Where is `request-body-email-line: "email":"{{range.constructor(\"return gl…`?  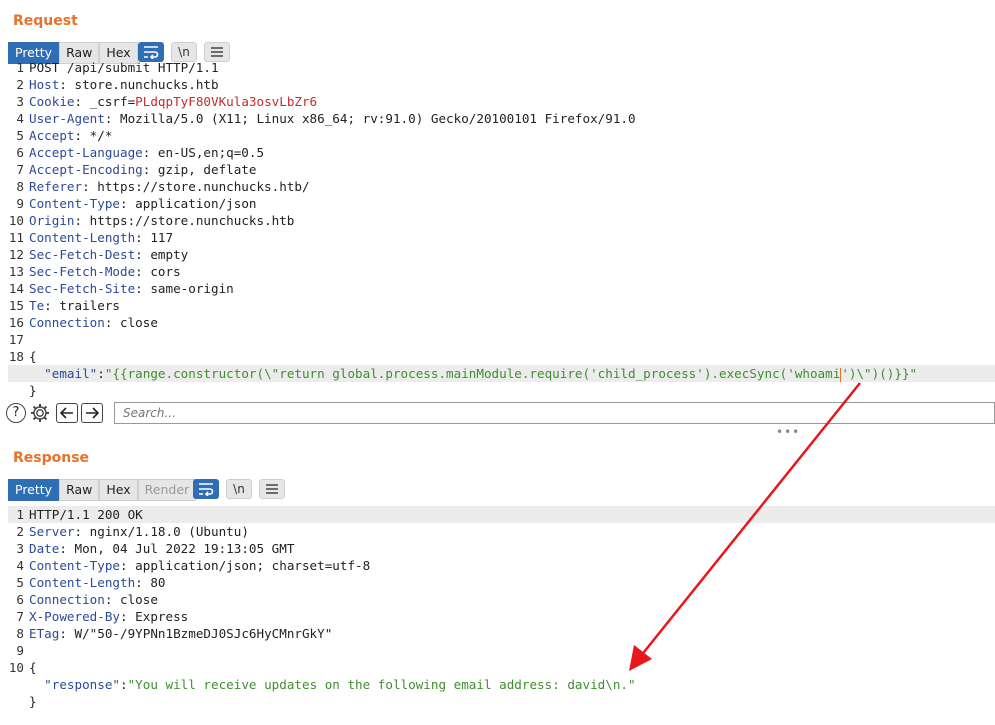 request-body-email-line: "email":"{{range.constructor(\"return gl… is located at coordinates (501, 373).